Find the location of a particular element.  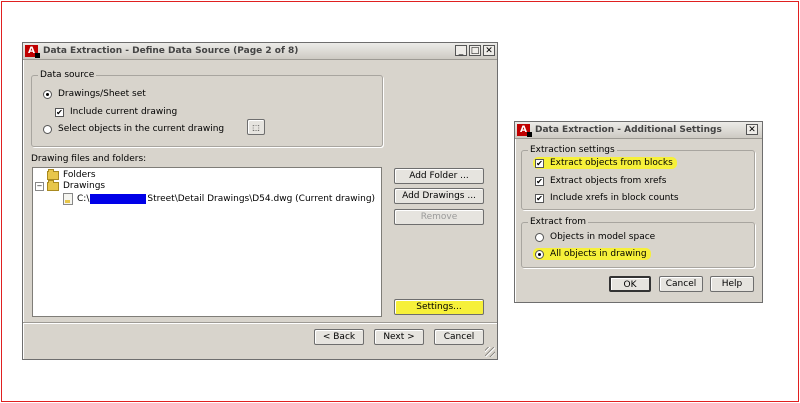

folder-icon is located at coordinates (53, 174).